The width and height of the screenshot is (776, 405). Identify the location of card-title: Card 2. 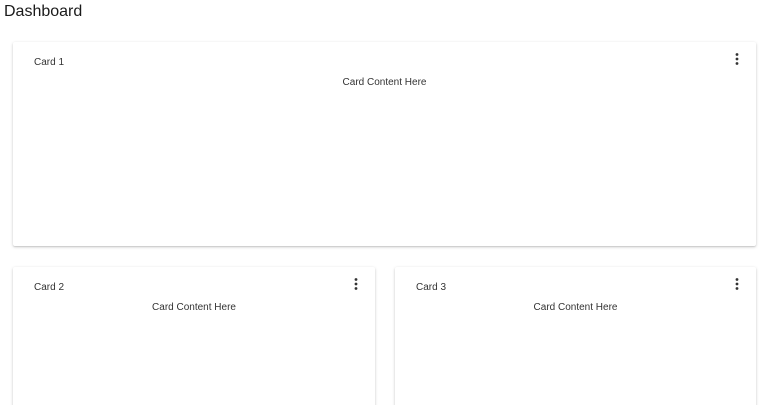
(49, 287).